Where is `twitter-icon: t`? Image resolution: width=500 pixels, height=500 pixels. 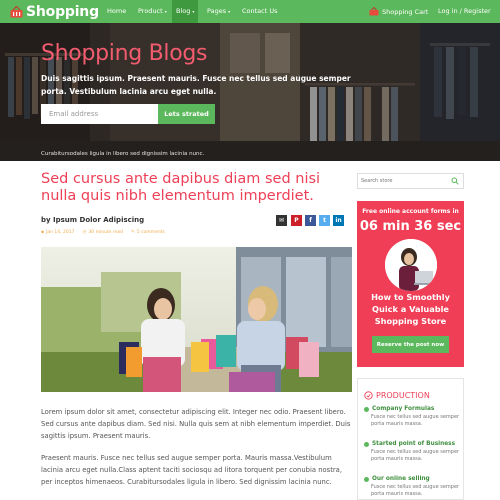 twitter-icon: t is located at coordinates (324, 220).